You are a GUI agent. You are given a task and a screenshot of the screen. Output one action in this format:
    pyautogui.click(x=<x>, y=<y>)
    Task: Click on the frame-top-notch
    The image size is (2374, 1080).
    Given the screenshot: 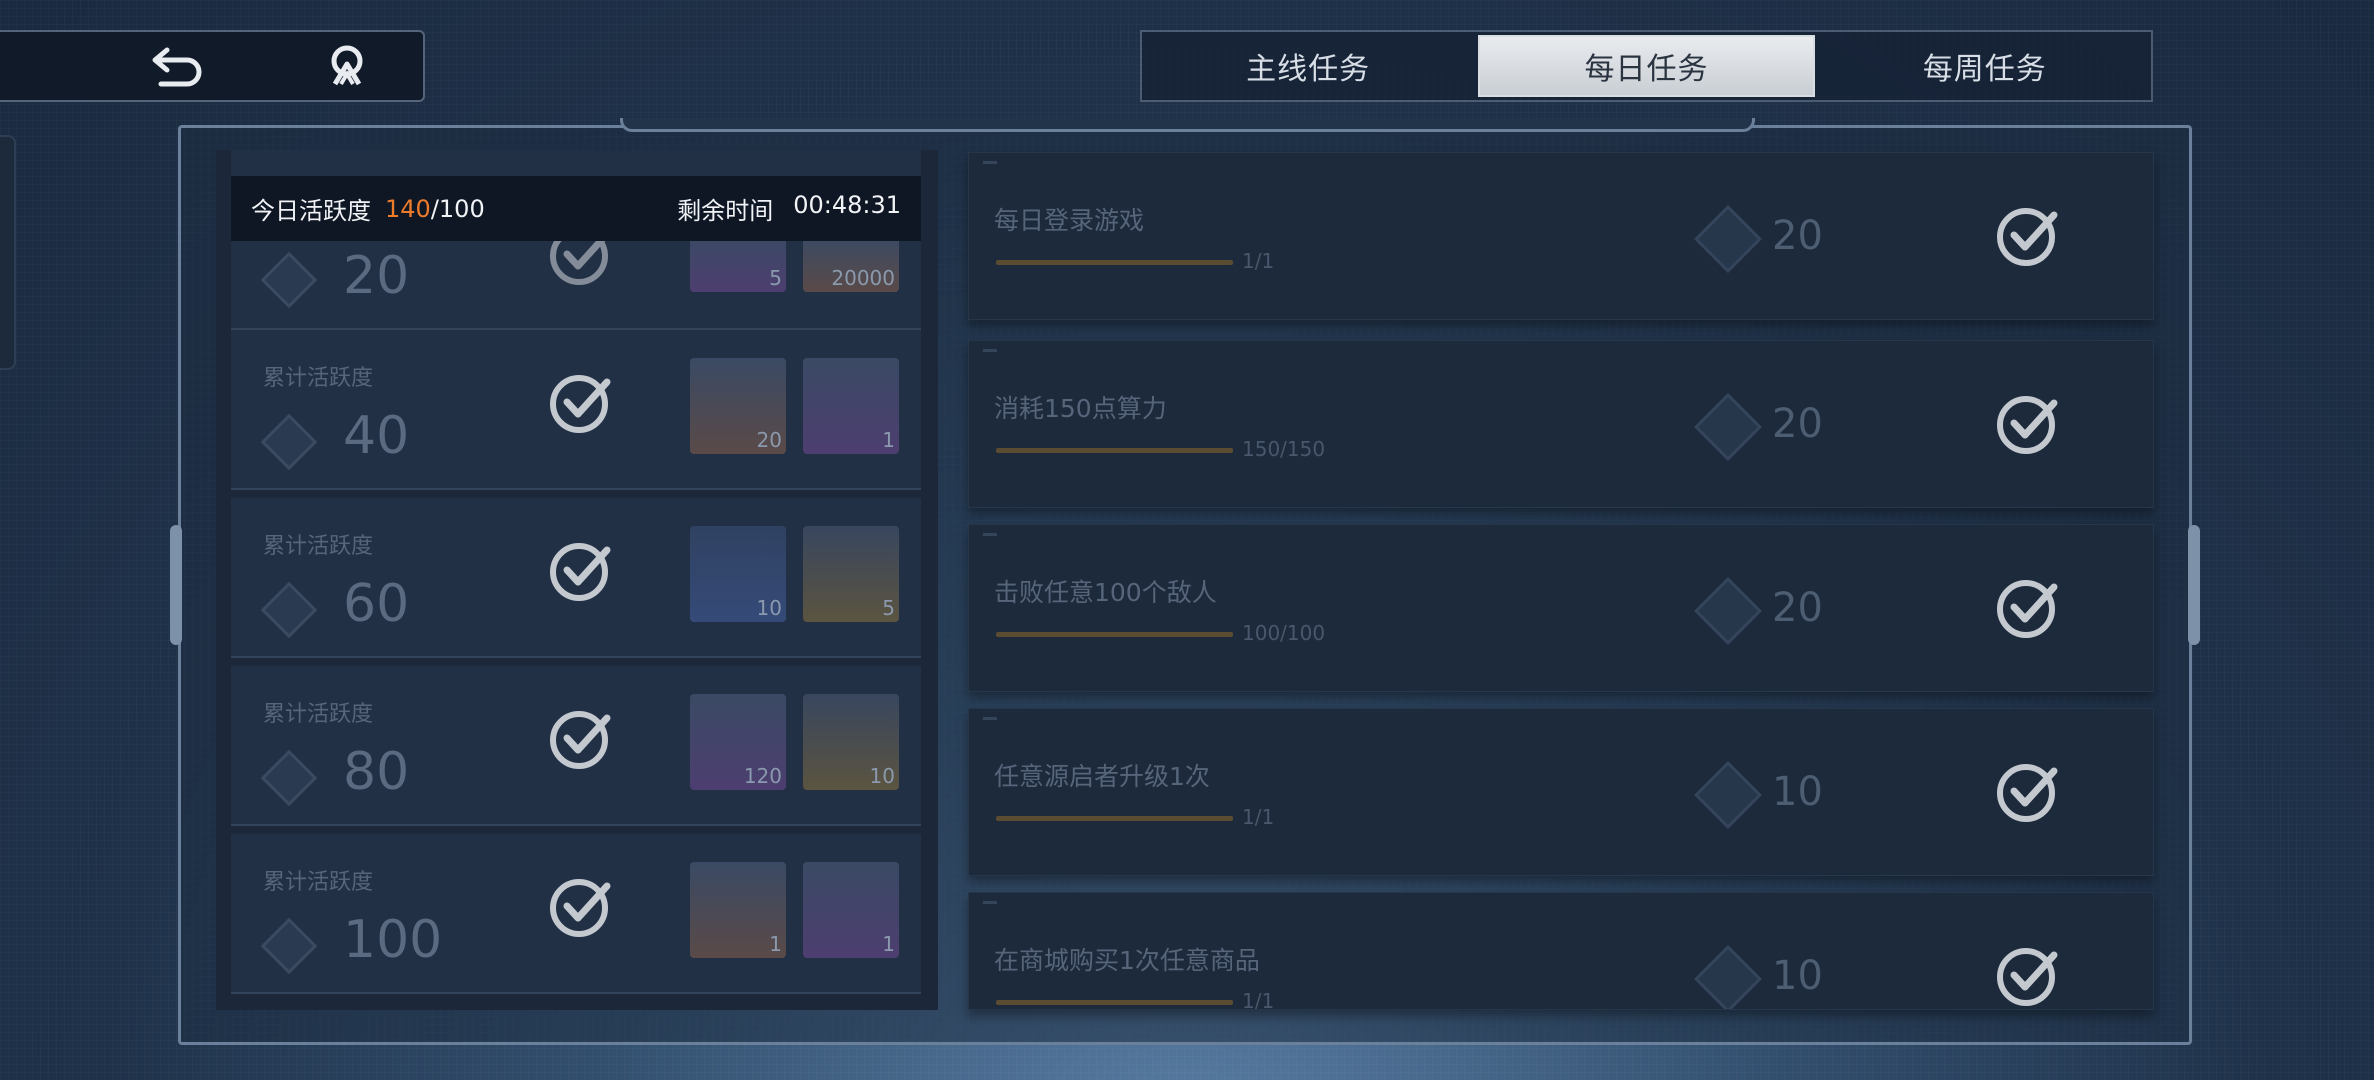 What is the action you would take?
    pyautogui.click(x=1187, y=125)
    